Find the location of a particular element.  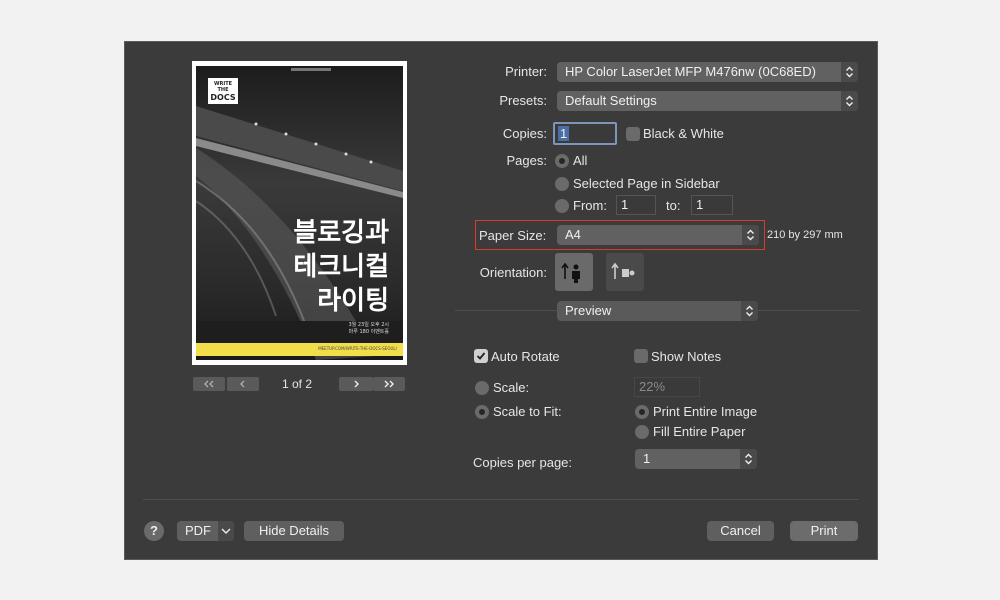

from-input: 1 is located at coordinates (636, 205).